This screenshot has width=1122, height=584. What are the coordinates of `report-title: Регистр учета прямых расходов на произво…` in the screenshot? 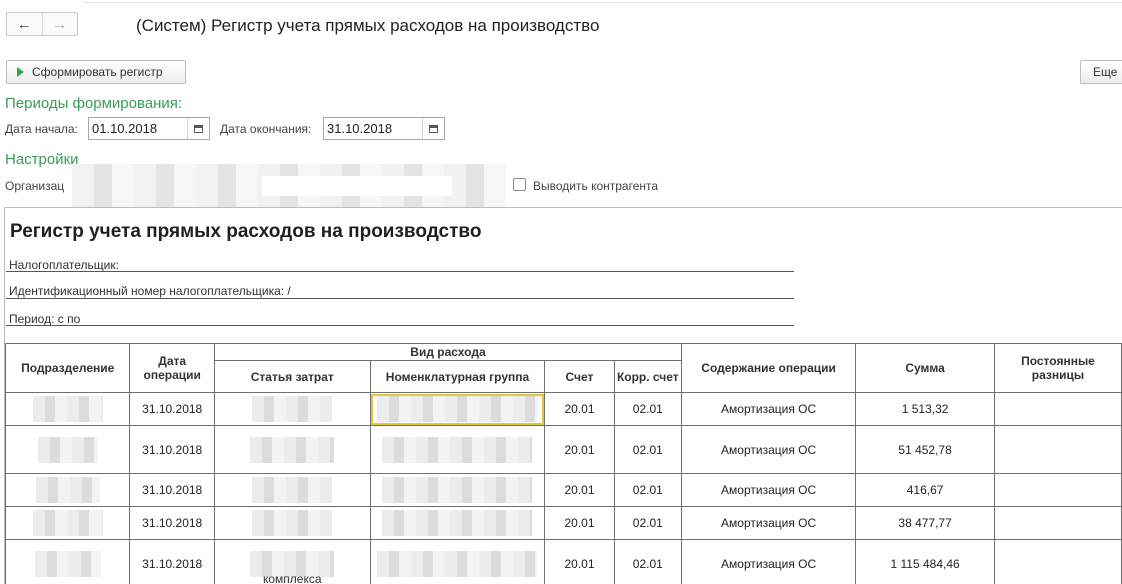 It's located at (246, 231).